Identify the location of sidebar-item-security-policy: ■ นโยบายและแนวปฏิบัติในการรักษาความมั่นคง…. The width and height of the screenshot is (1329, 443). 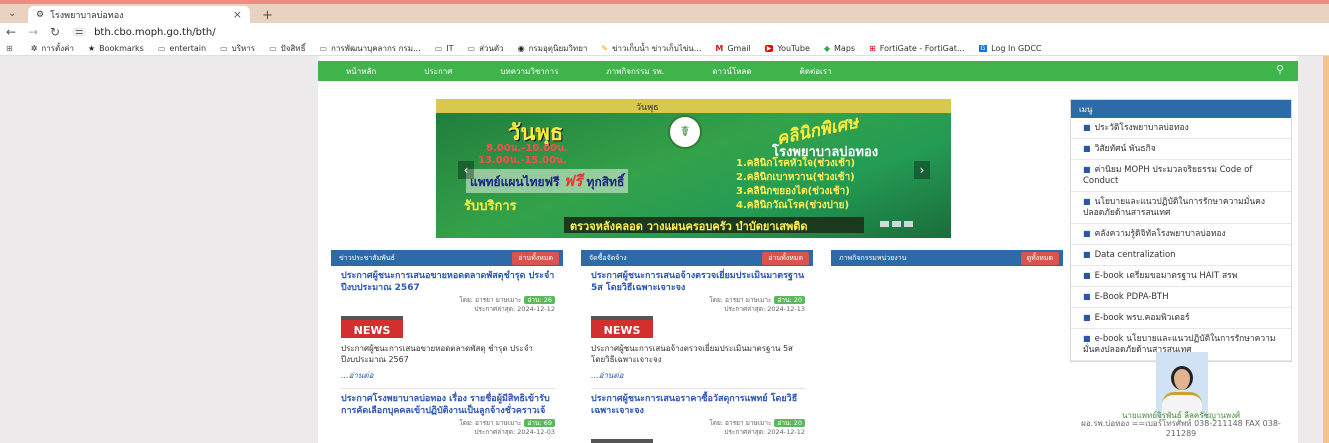
(1181, 208).